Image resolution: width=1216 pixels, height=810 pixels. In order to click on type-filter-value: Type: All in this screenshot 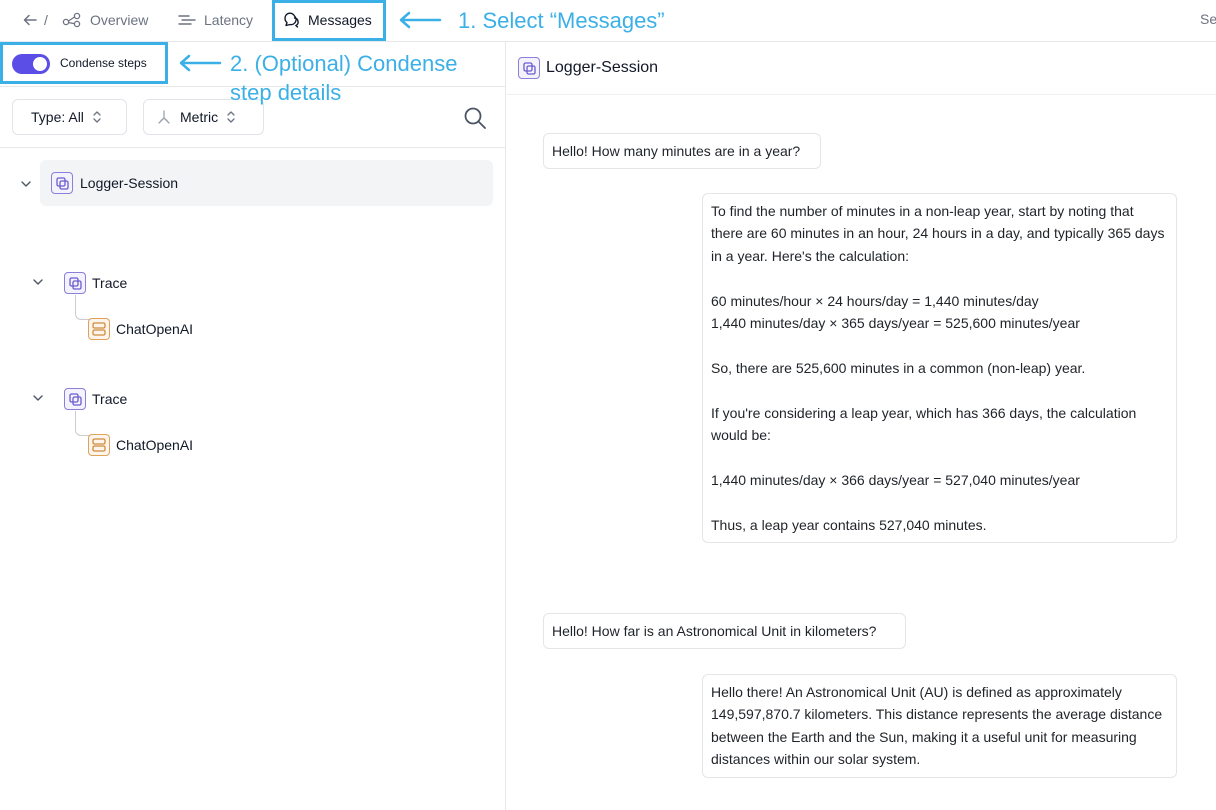, I will do `click(57, 117)`.